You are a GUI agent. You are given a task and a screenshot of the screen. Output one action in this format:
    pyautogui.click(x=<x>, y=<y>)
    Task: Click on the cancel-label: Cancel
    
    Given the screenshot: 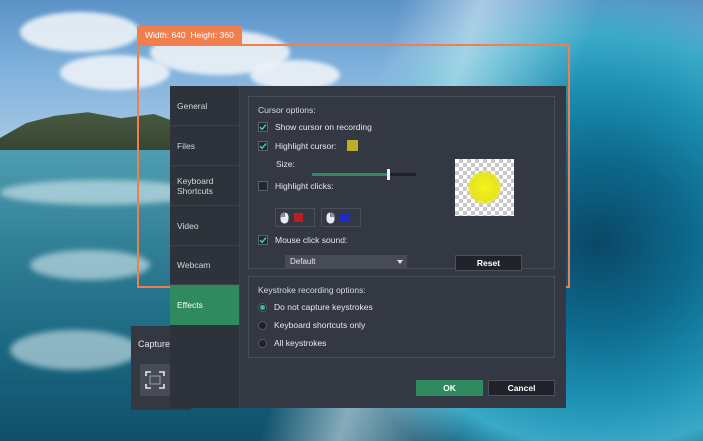 What is the action you would take?
    pyautogui.click(x=521, y=388)
    